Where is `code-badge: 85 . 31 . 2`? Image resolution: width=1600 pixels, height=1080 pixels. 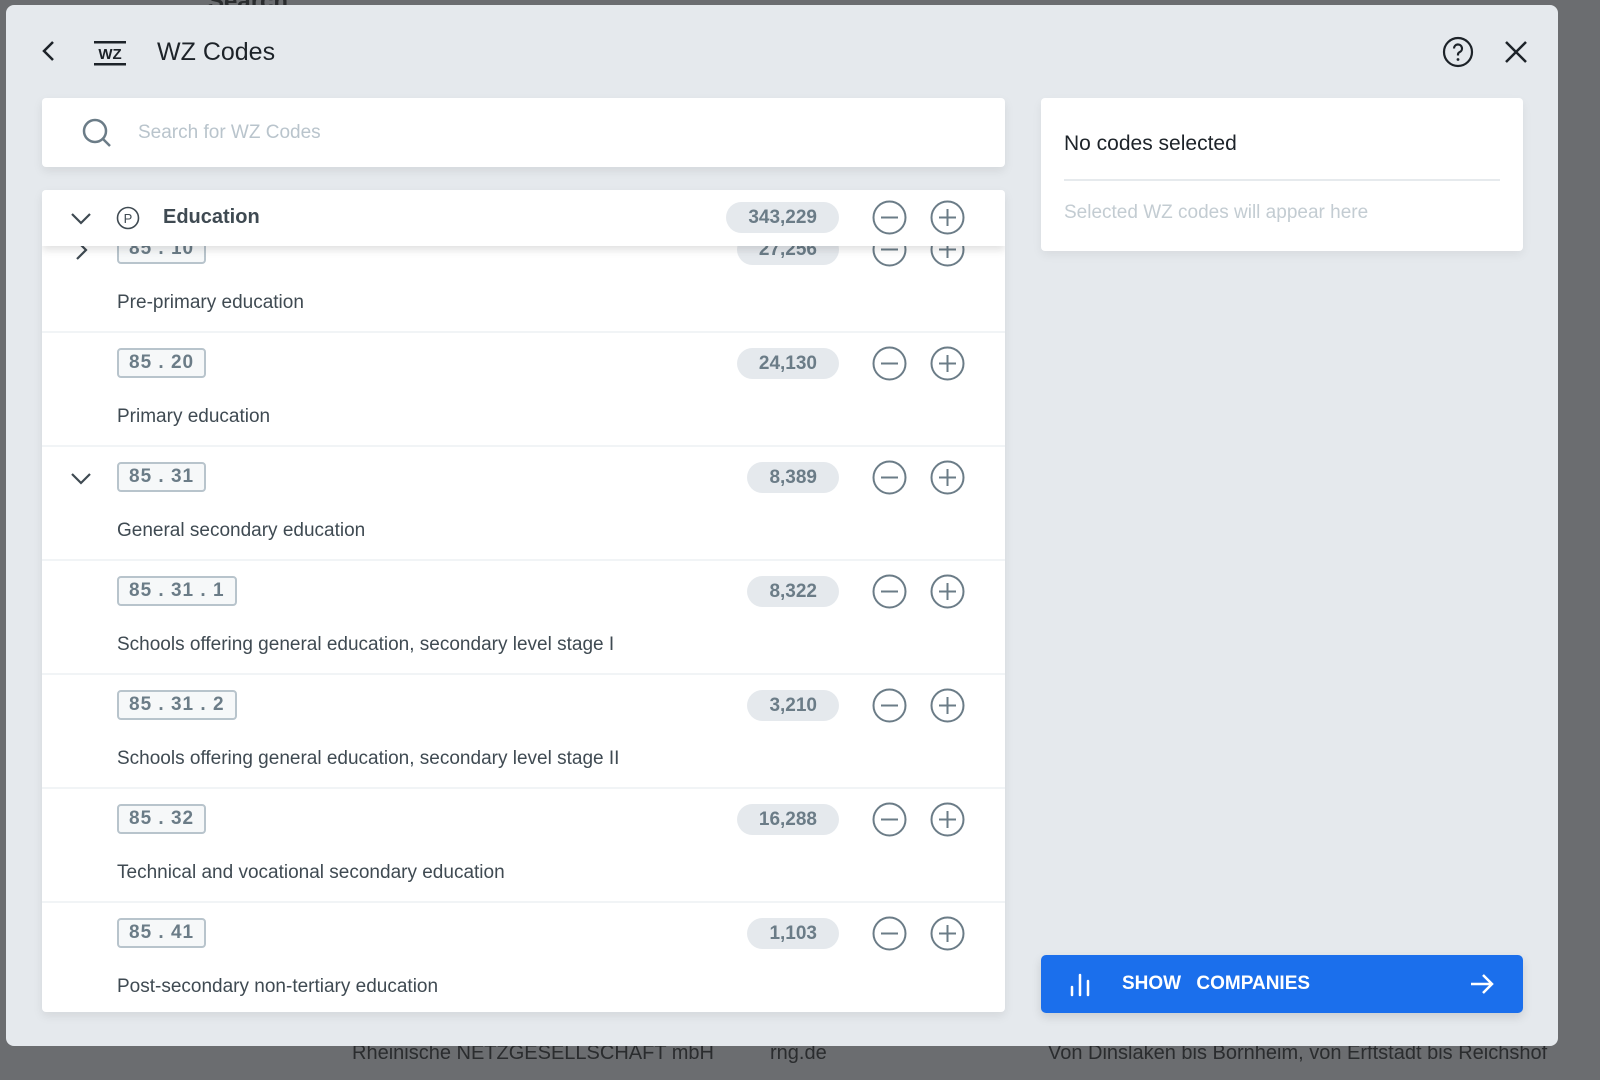 code-badge: 85 . 31 . 2 is located at coordinates (177, 705).